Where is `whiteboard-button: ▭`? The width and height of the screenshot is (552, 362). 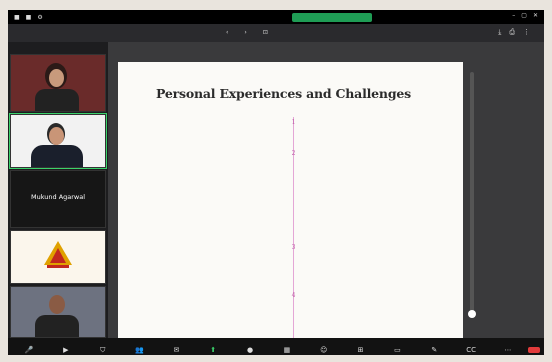 whiteboard-button: ▭ is located at coordinates (397, 350).